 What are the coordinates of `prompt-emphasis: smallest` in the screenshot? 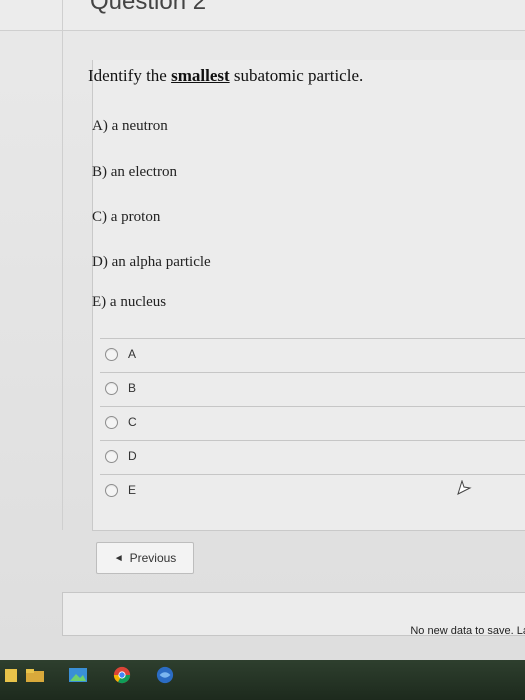 It's located at (200, 75).